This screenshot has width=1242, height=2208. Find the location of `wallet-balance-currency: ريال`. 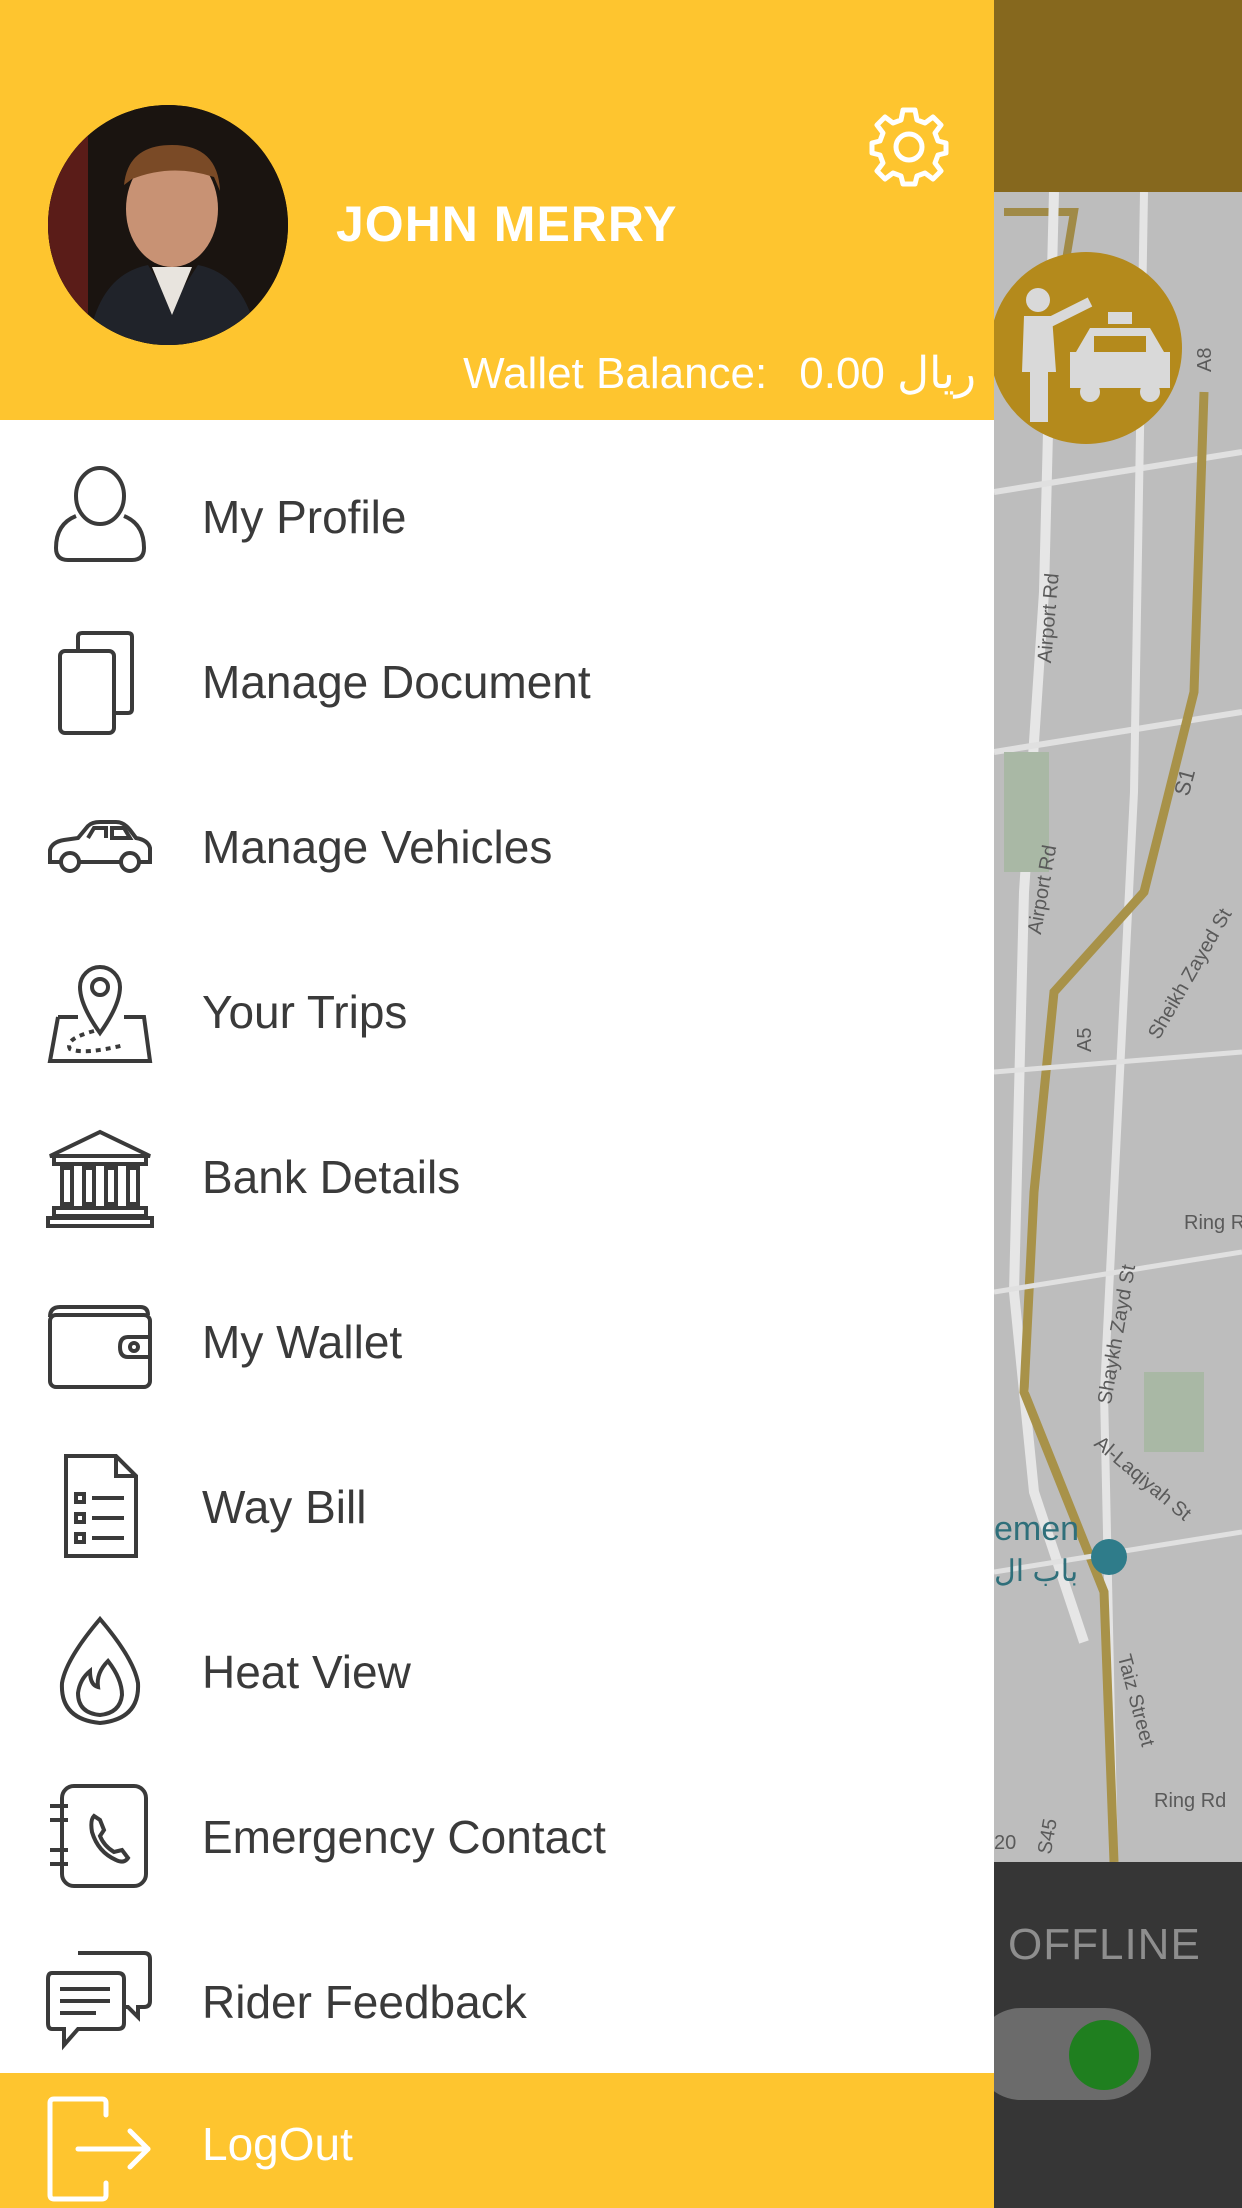

wallet-balance-currency: ريال is located at coordinates (936, 373).